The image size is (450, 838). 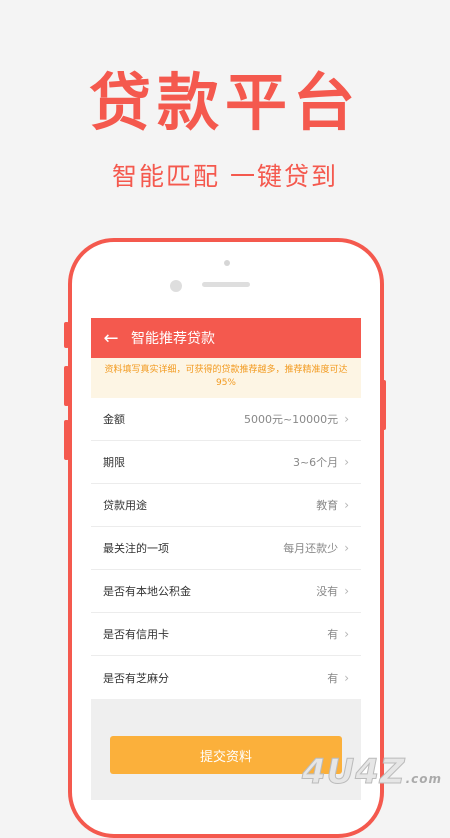 I want to click on credit-card-row: 是否有信用卡 有 ›, so click(x=226, y=634).